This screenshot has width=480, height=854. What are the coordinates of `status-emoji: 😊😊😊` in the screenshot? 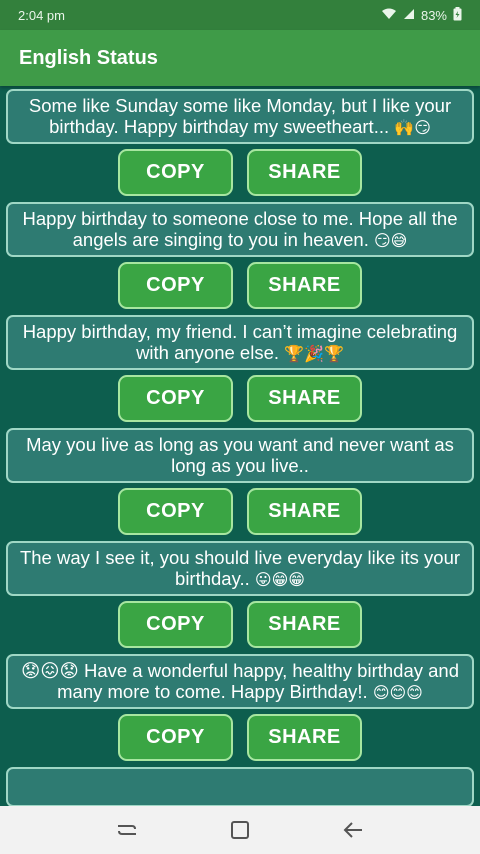 It's located at (397, 693).